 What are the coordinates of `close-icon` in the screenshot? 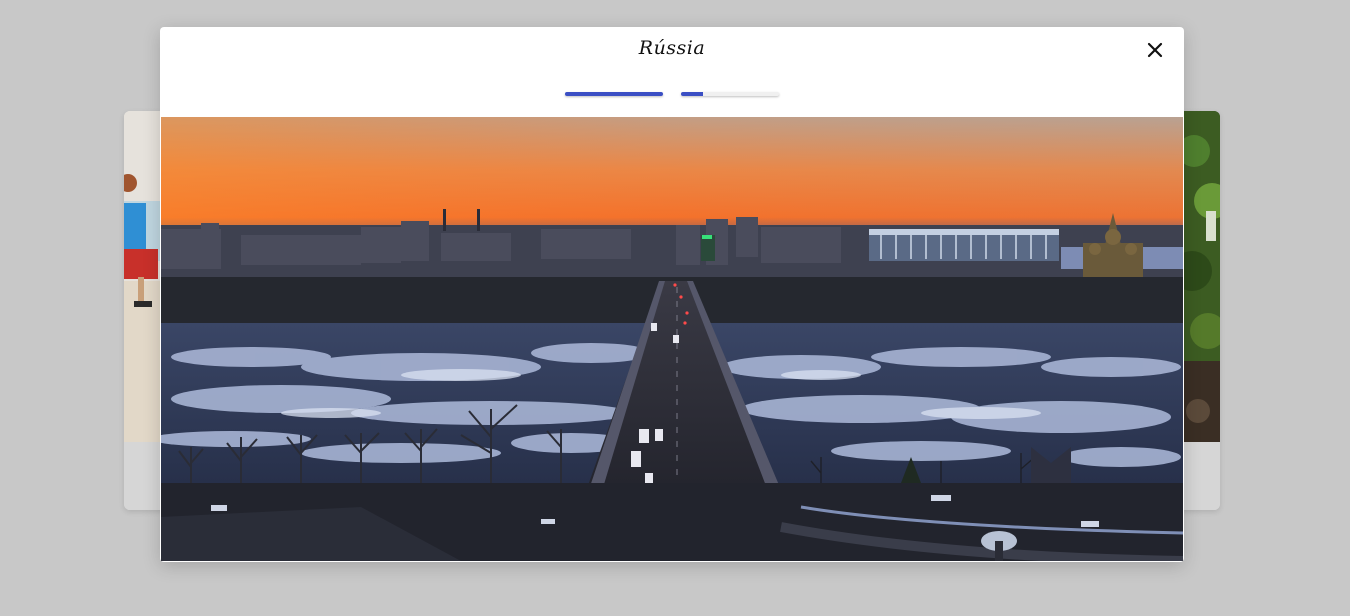 It's located at (1155, 50).